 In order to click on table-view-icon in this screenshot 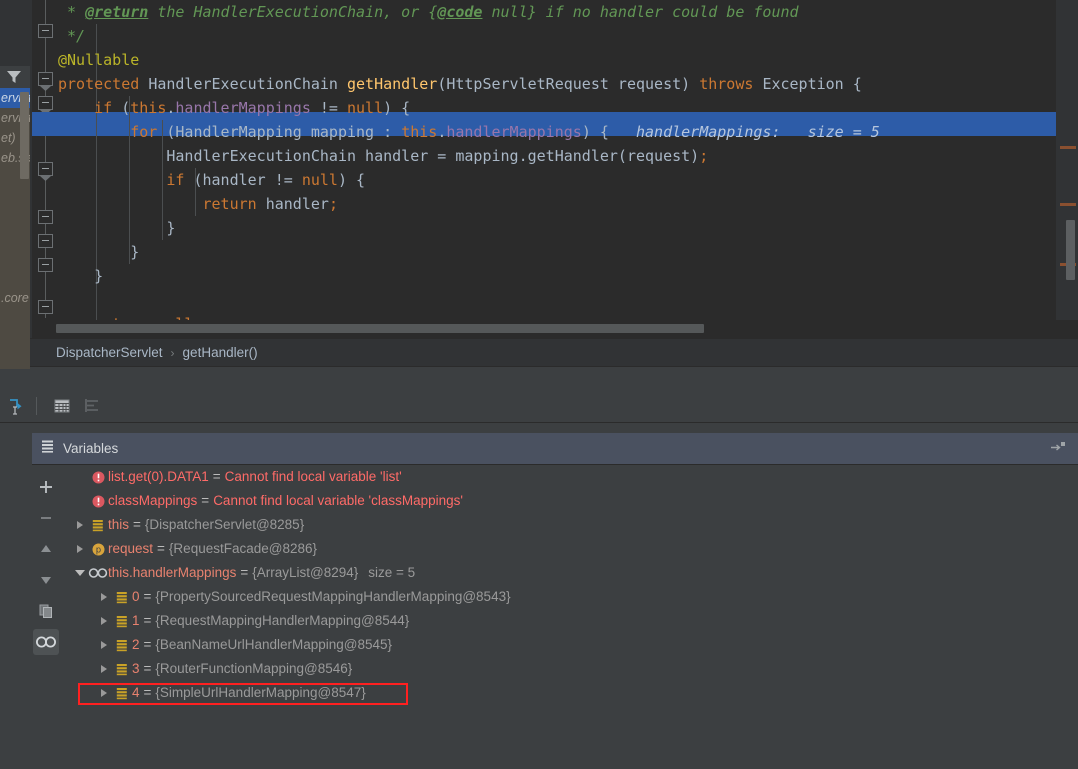, I will do `click(62, 406)`.